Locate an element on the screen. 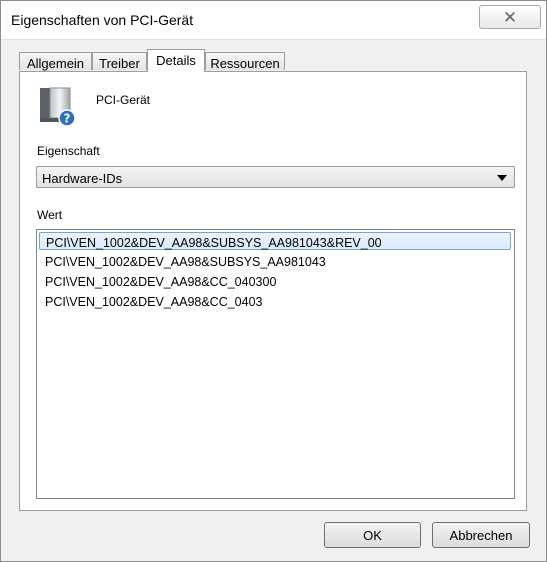 This screenshot has width=547, height=562. property-dropdown: Hardware-IDs is located at coordinates (275, 177).